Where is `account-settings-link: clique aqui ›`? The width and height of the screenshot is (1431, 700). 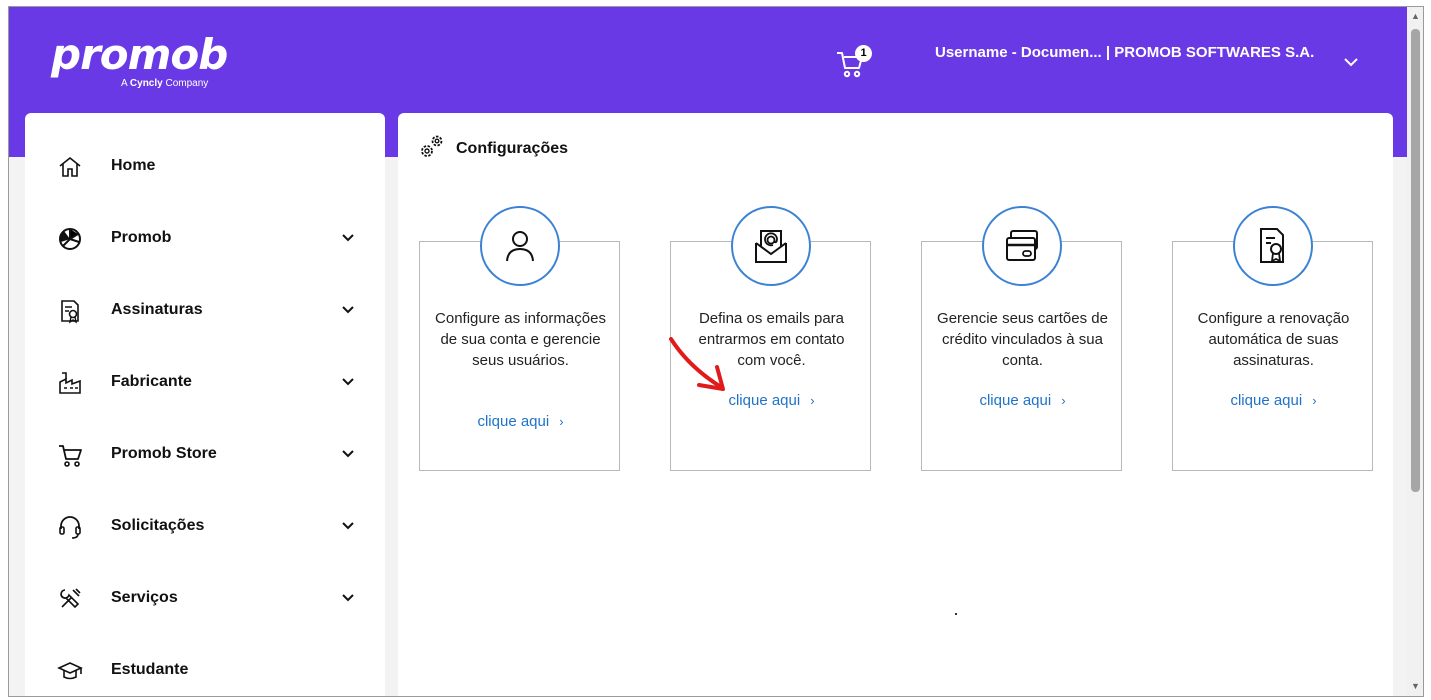
account-settings-link: clique aqui › is located at coordinates (520, 421).